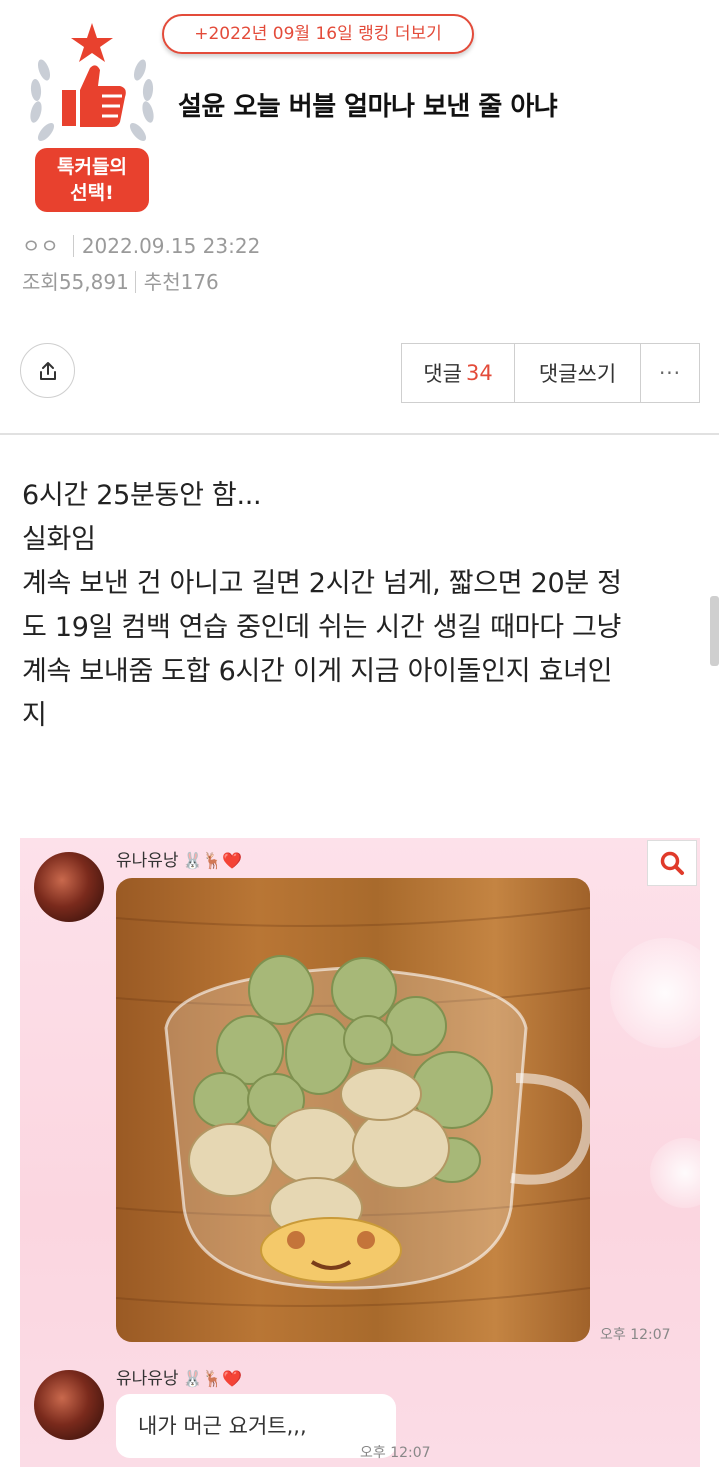 The height and width of the screenshot is (1467, 719). What do you see at coordinates (322, 583) in the screenshot?
I see `body-line: 계속 보낸 건 아니고 길면 2시간 넘게, 짧으면 20분 정` at bounding box center [322, 583].